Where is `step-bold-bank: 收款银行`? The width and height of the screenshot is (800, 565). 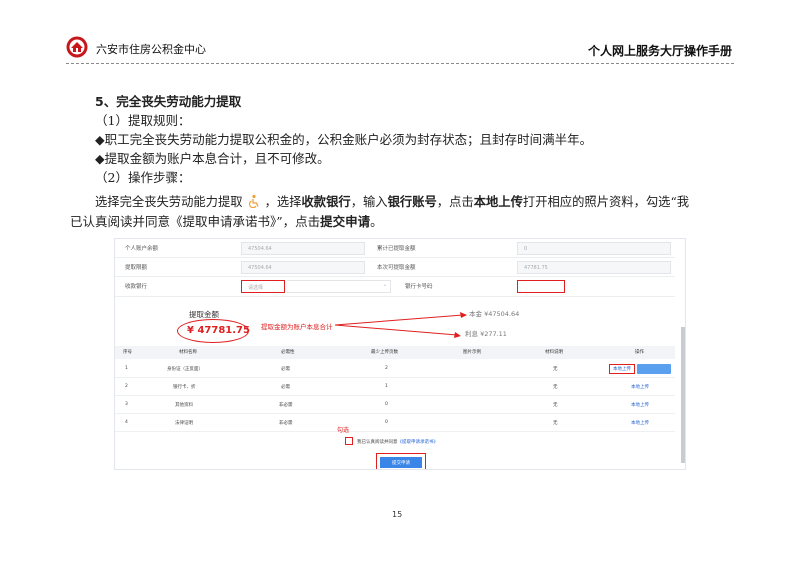
step-bold-bank: 收款银行 is located at coordinates (326, 201).